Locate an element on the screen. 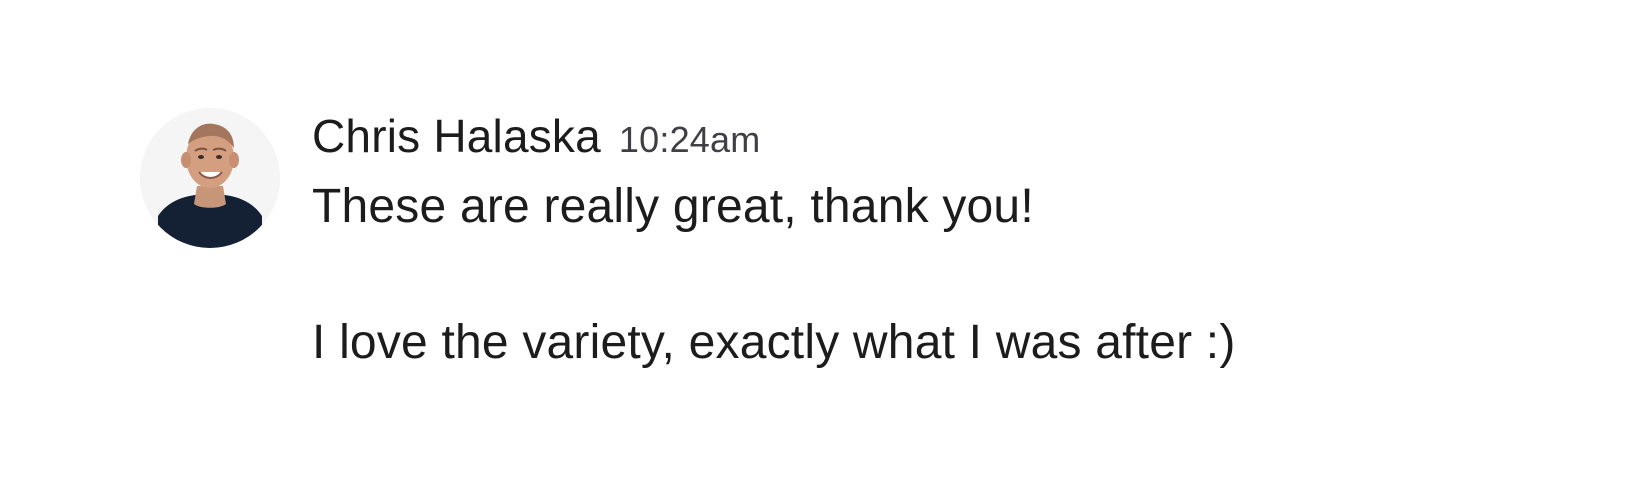 This screenshot has height=494, width=1638. message-header: Chris Halaska 10:24am is located at coordinates (927, 136).